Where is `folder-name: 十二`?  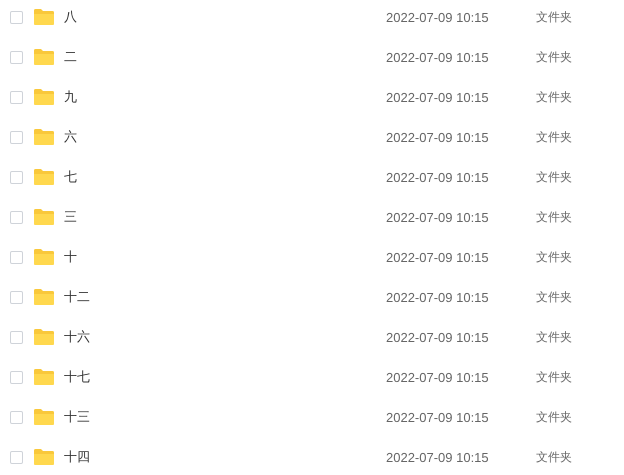 folder-name: 十二 is located at coordinates (225, 297).